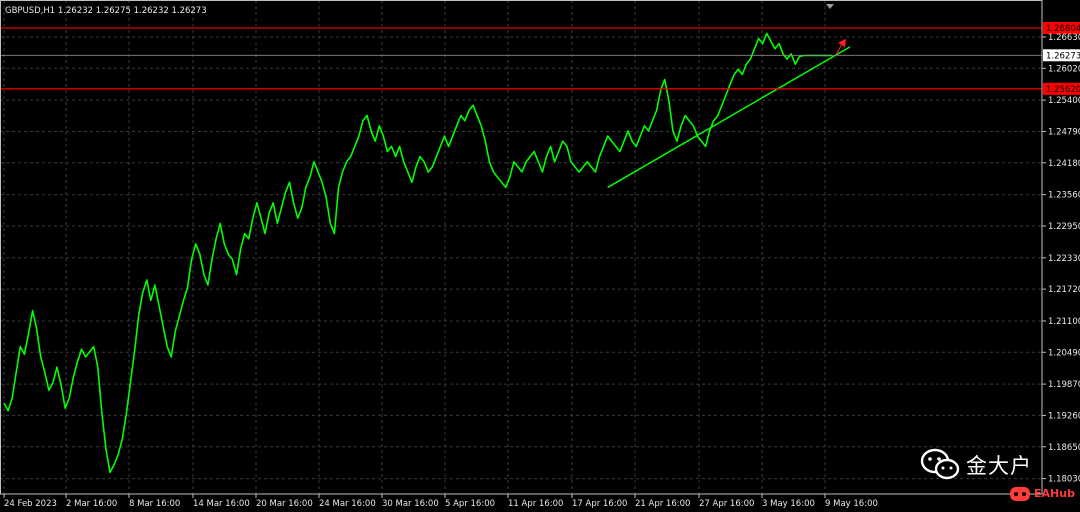 The height and width of the screenshot is (512, 1080). What do you see at coordinates (1064, 132) in the screenshot?
I see `y-tick-label: 1.24790` at bounding box center [1064, 132].